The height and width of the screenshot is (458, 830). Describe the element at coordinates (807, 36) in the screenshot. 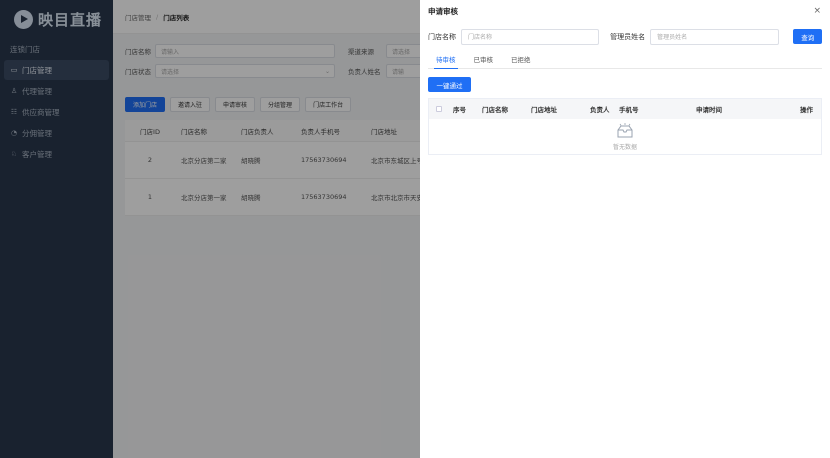

I see `query-button: 查询` at that location.